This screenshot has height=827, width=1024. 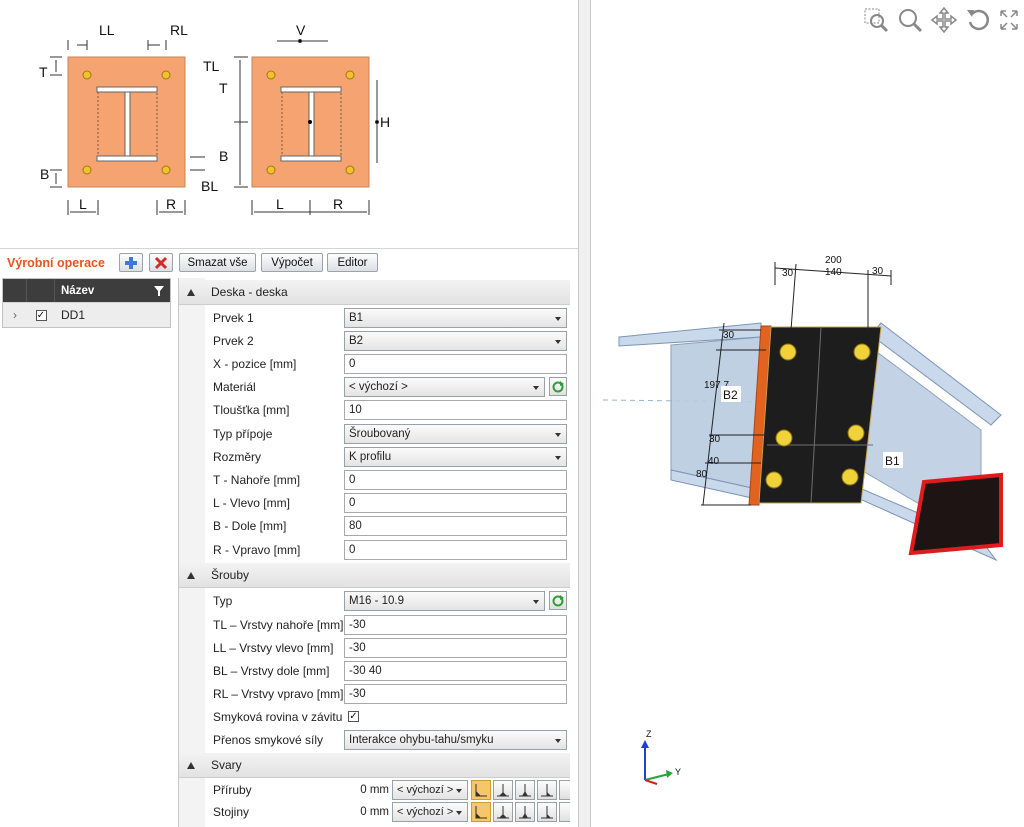 What do you see at coordinates (43, 72) in the screenshot?
I see `dim-label-t-left: T` at bounding box center [43, 72].